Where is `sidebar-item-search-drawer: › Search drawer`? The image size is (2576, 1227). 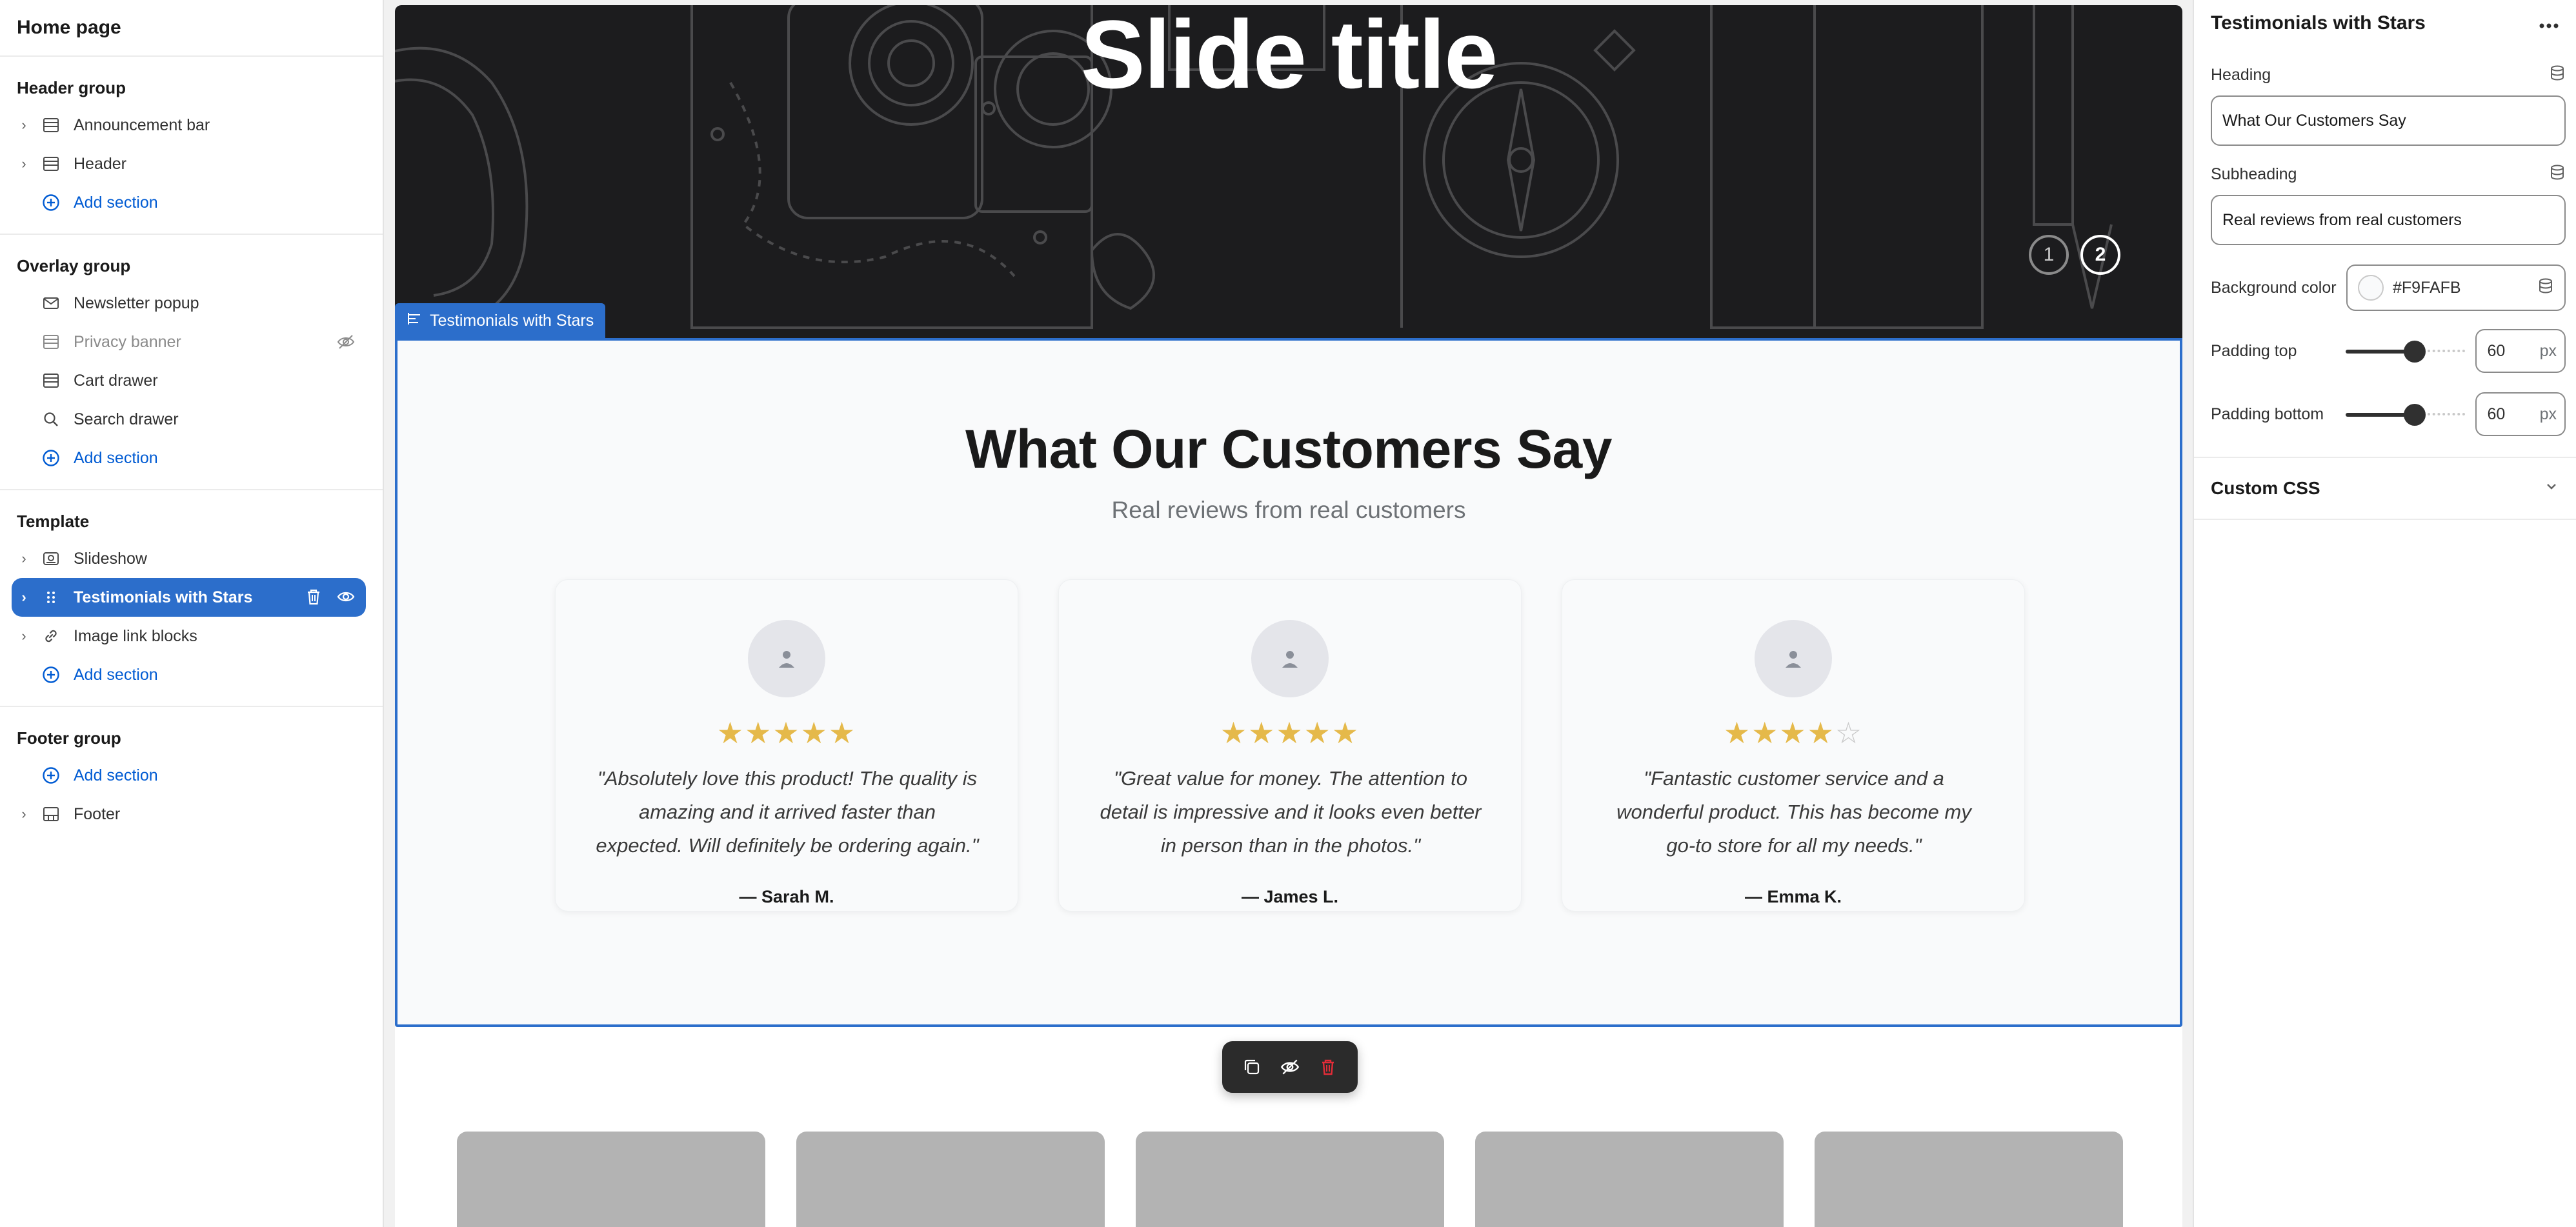 sidebar-item-search-drawer: › Search drawer is located at coordinates (191, 419).